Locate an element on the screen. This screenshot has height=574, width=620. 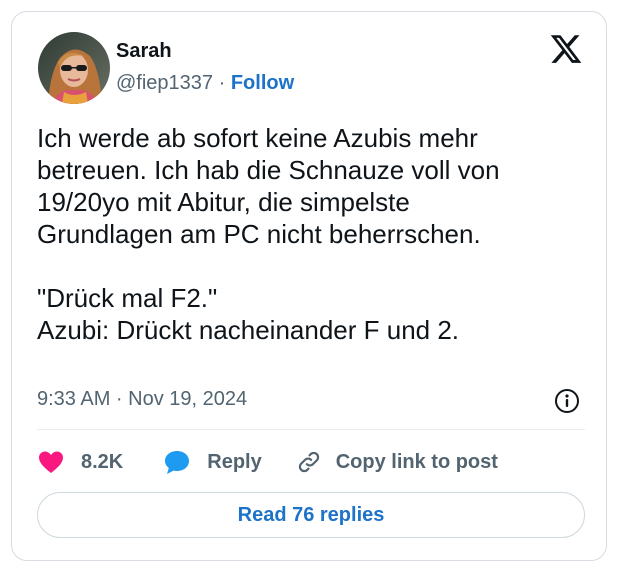
tweet-line: Ich werde ab sofort keine Azubis mehr is located at coordinates (257, 138).